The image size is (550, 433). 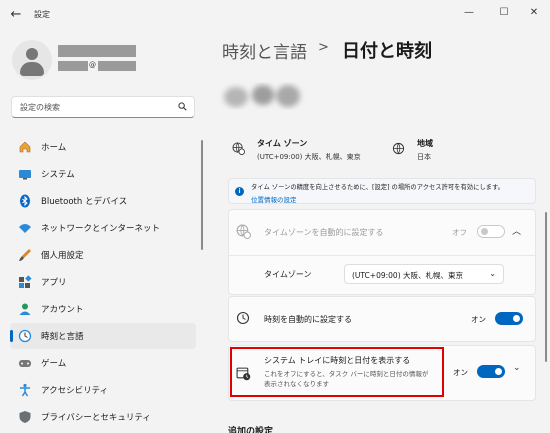 I want to click on sidebar-item-label: ゲーム, so click(x=54, y=364).